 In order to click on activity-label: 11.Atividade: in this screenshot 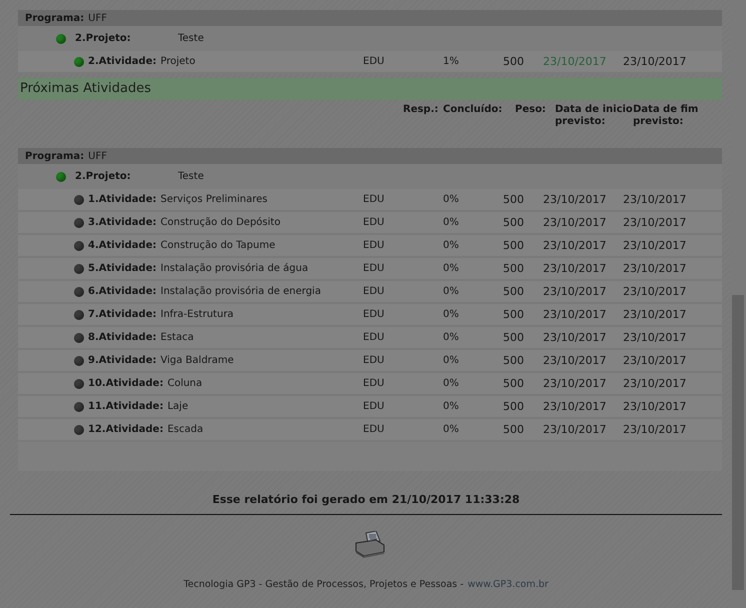, I will do `click(126, 406)`.